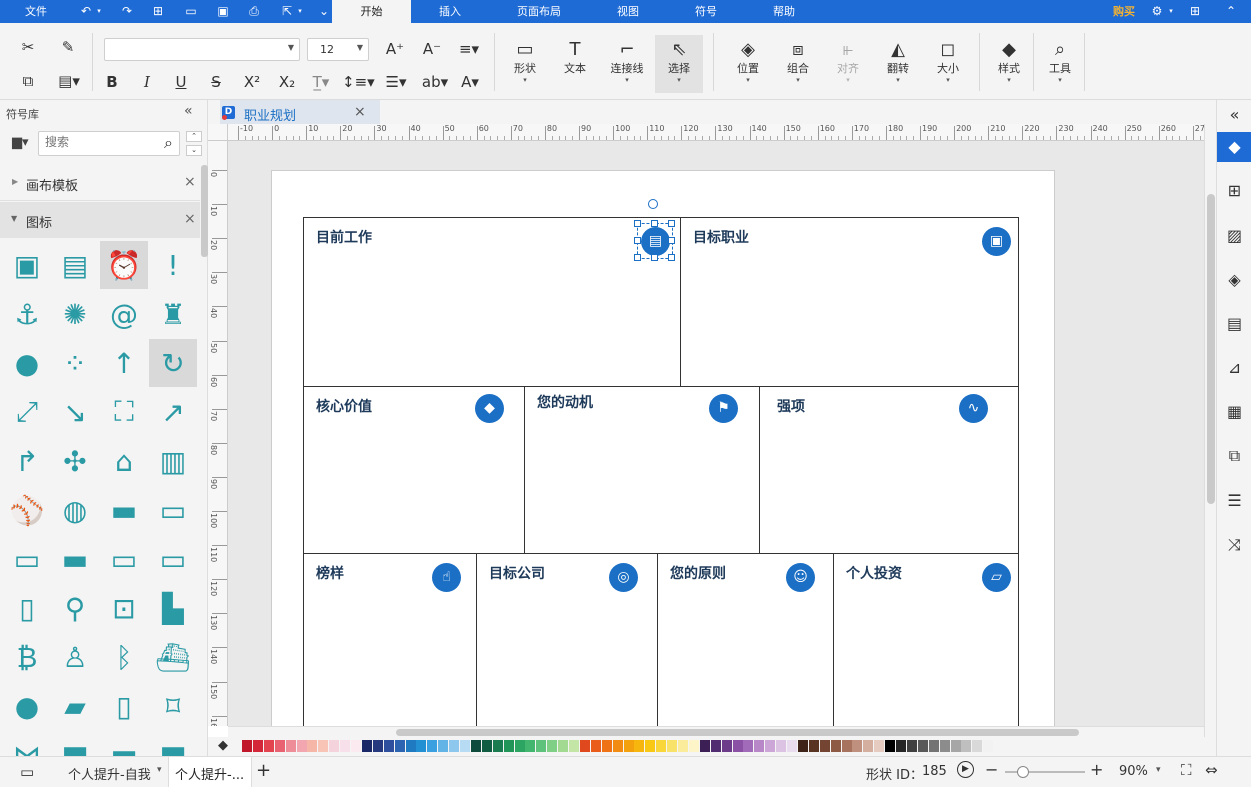 This screenshot has height=787, width=1251. What do you see at coordinates (492, 302) in the screenshot?
I see `cell-current-job: 目前工作 ▤` at bounding box center [492, 302].